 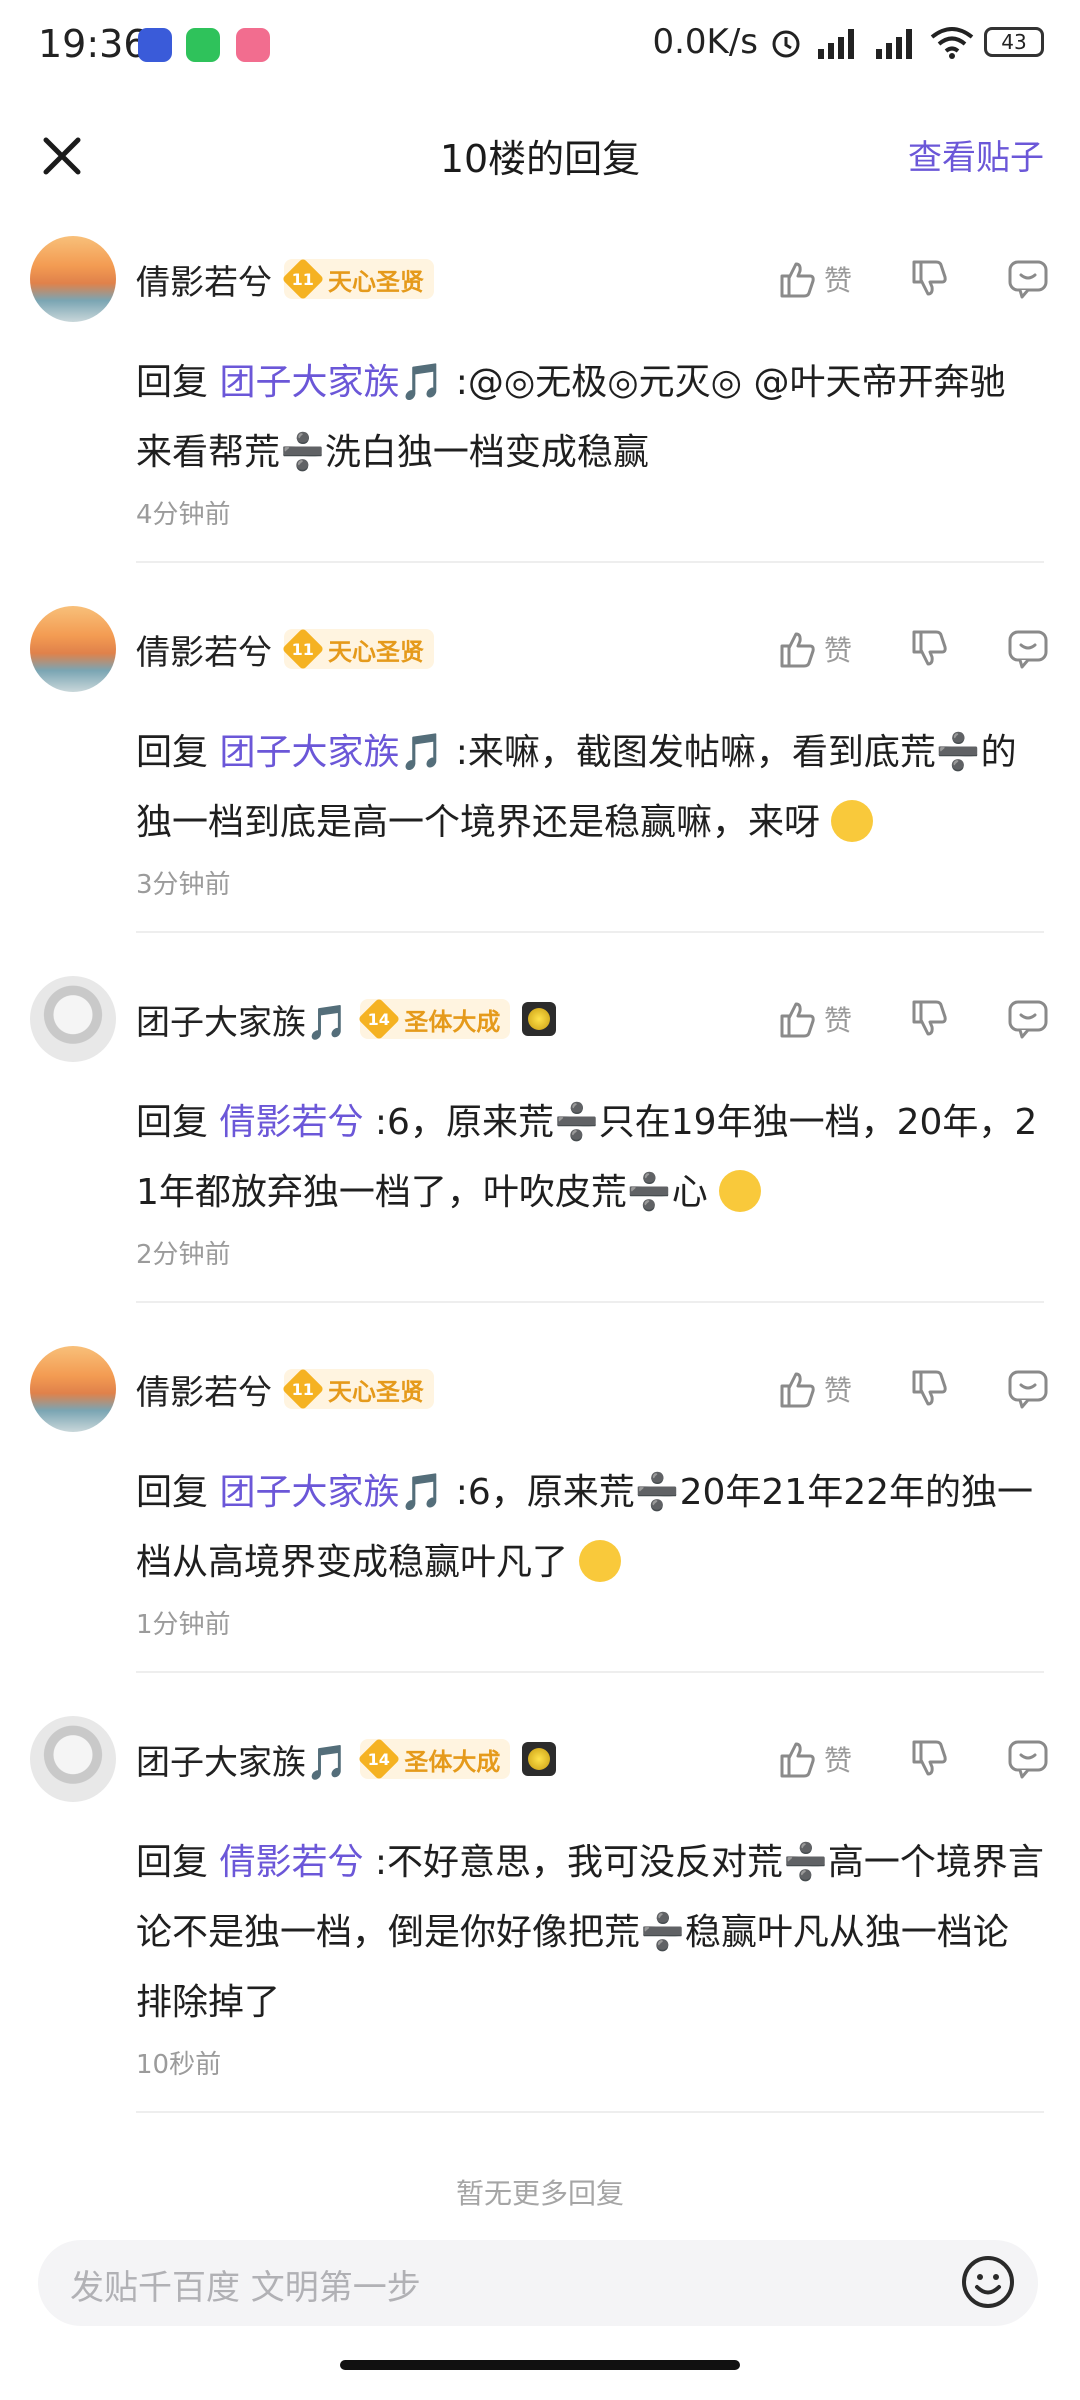 I want to click on reply-time: 3分钟前, so click(x=183, y=885).